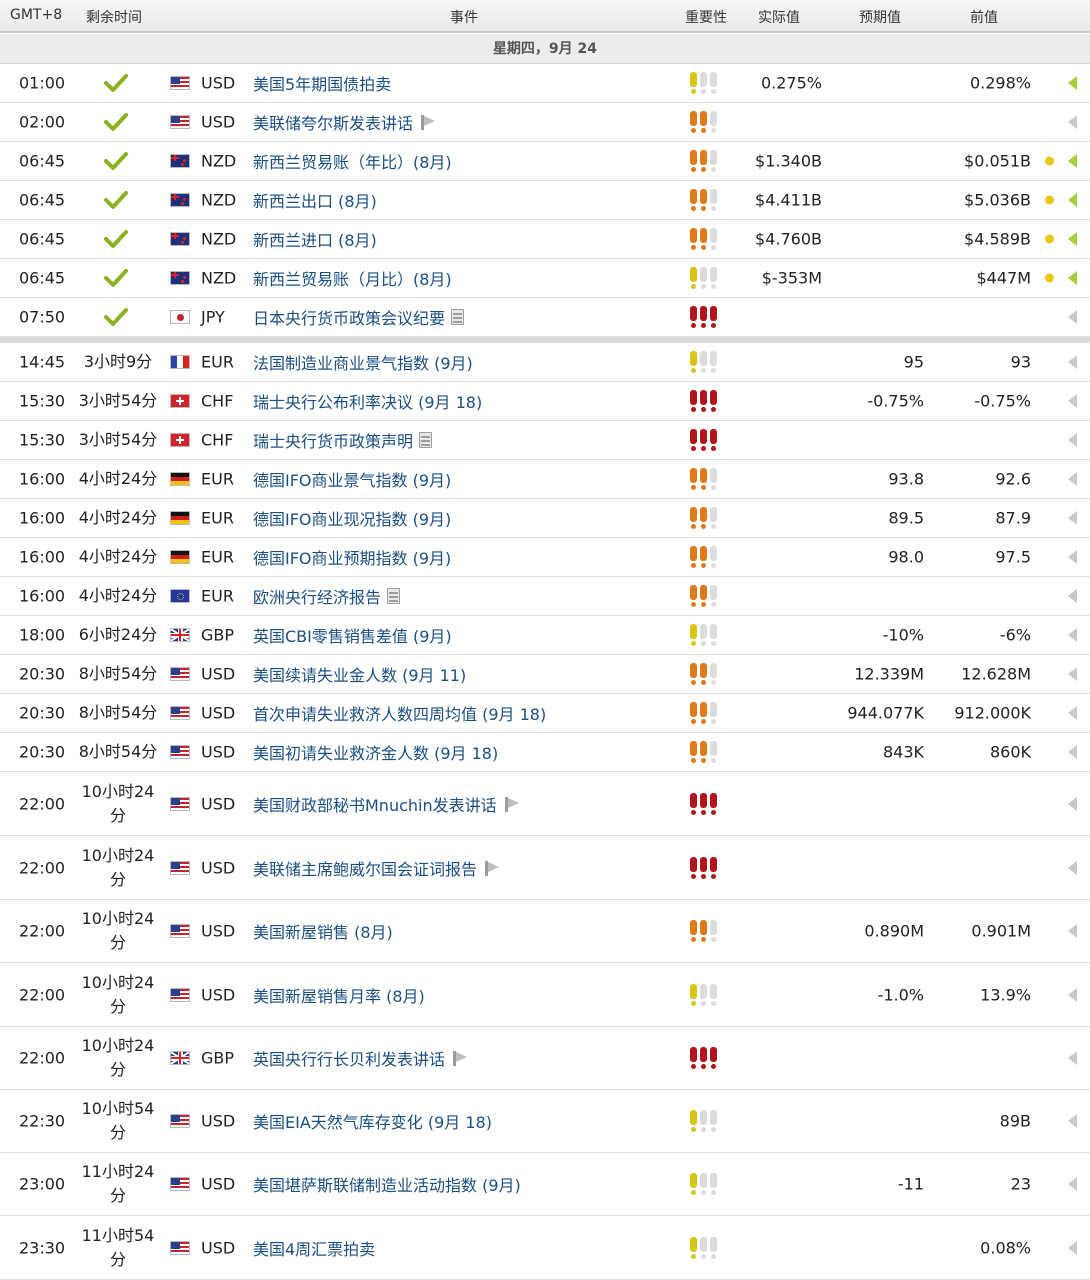  Describe the element at coordinates (333, 122) in the screenshot. I see `event-title: 美联储夸尔斯发表讲话` at that location.